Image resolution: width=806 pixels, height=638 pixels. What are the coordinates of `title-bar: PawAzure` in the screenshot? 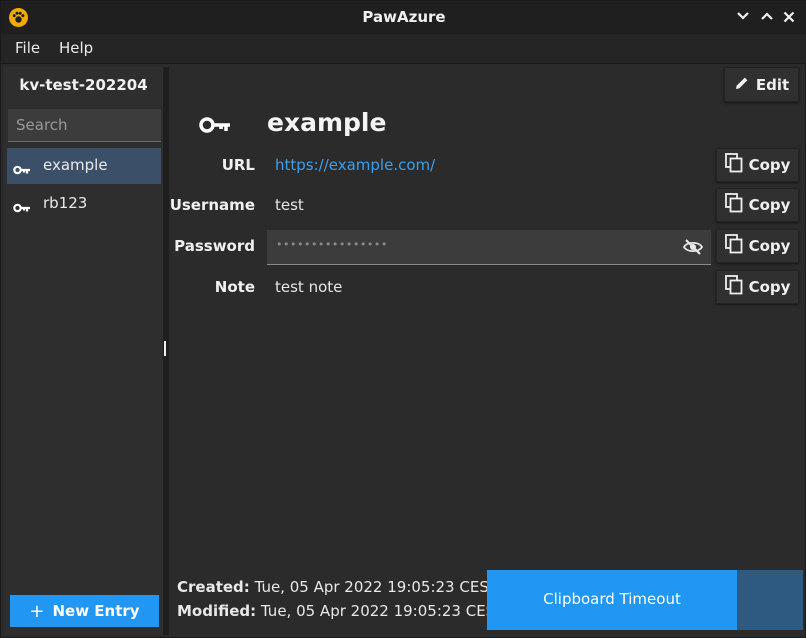 It's located at (403, 17).